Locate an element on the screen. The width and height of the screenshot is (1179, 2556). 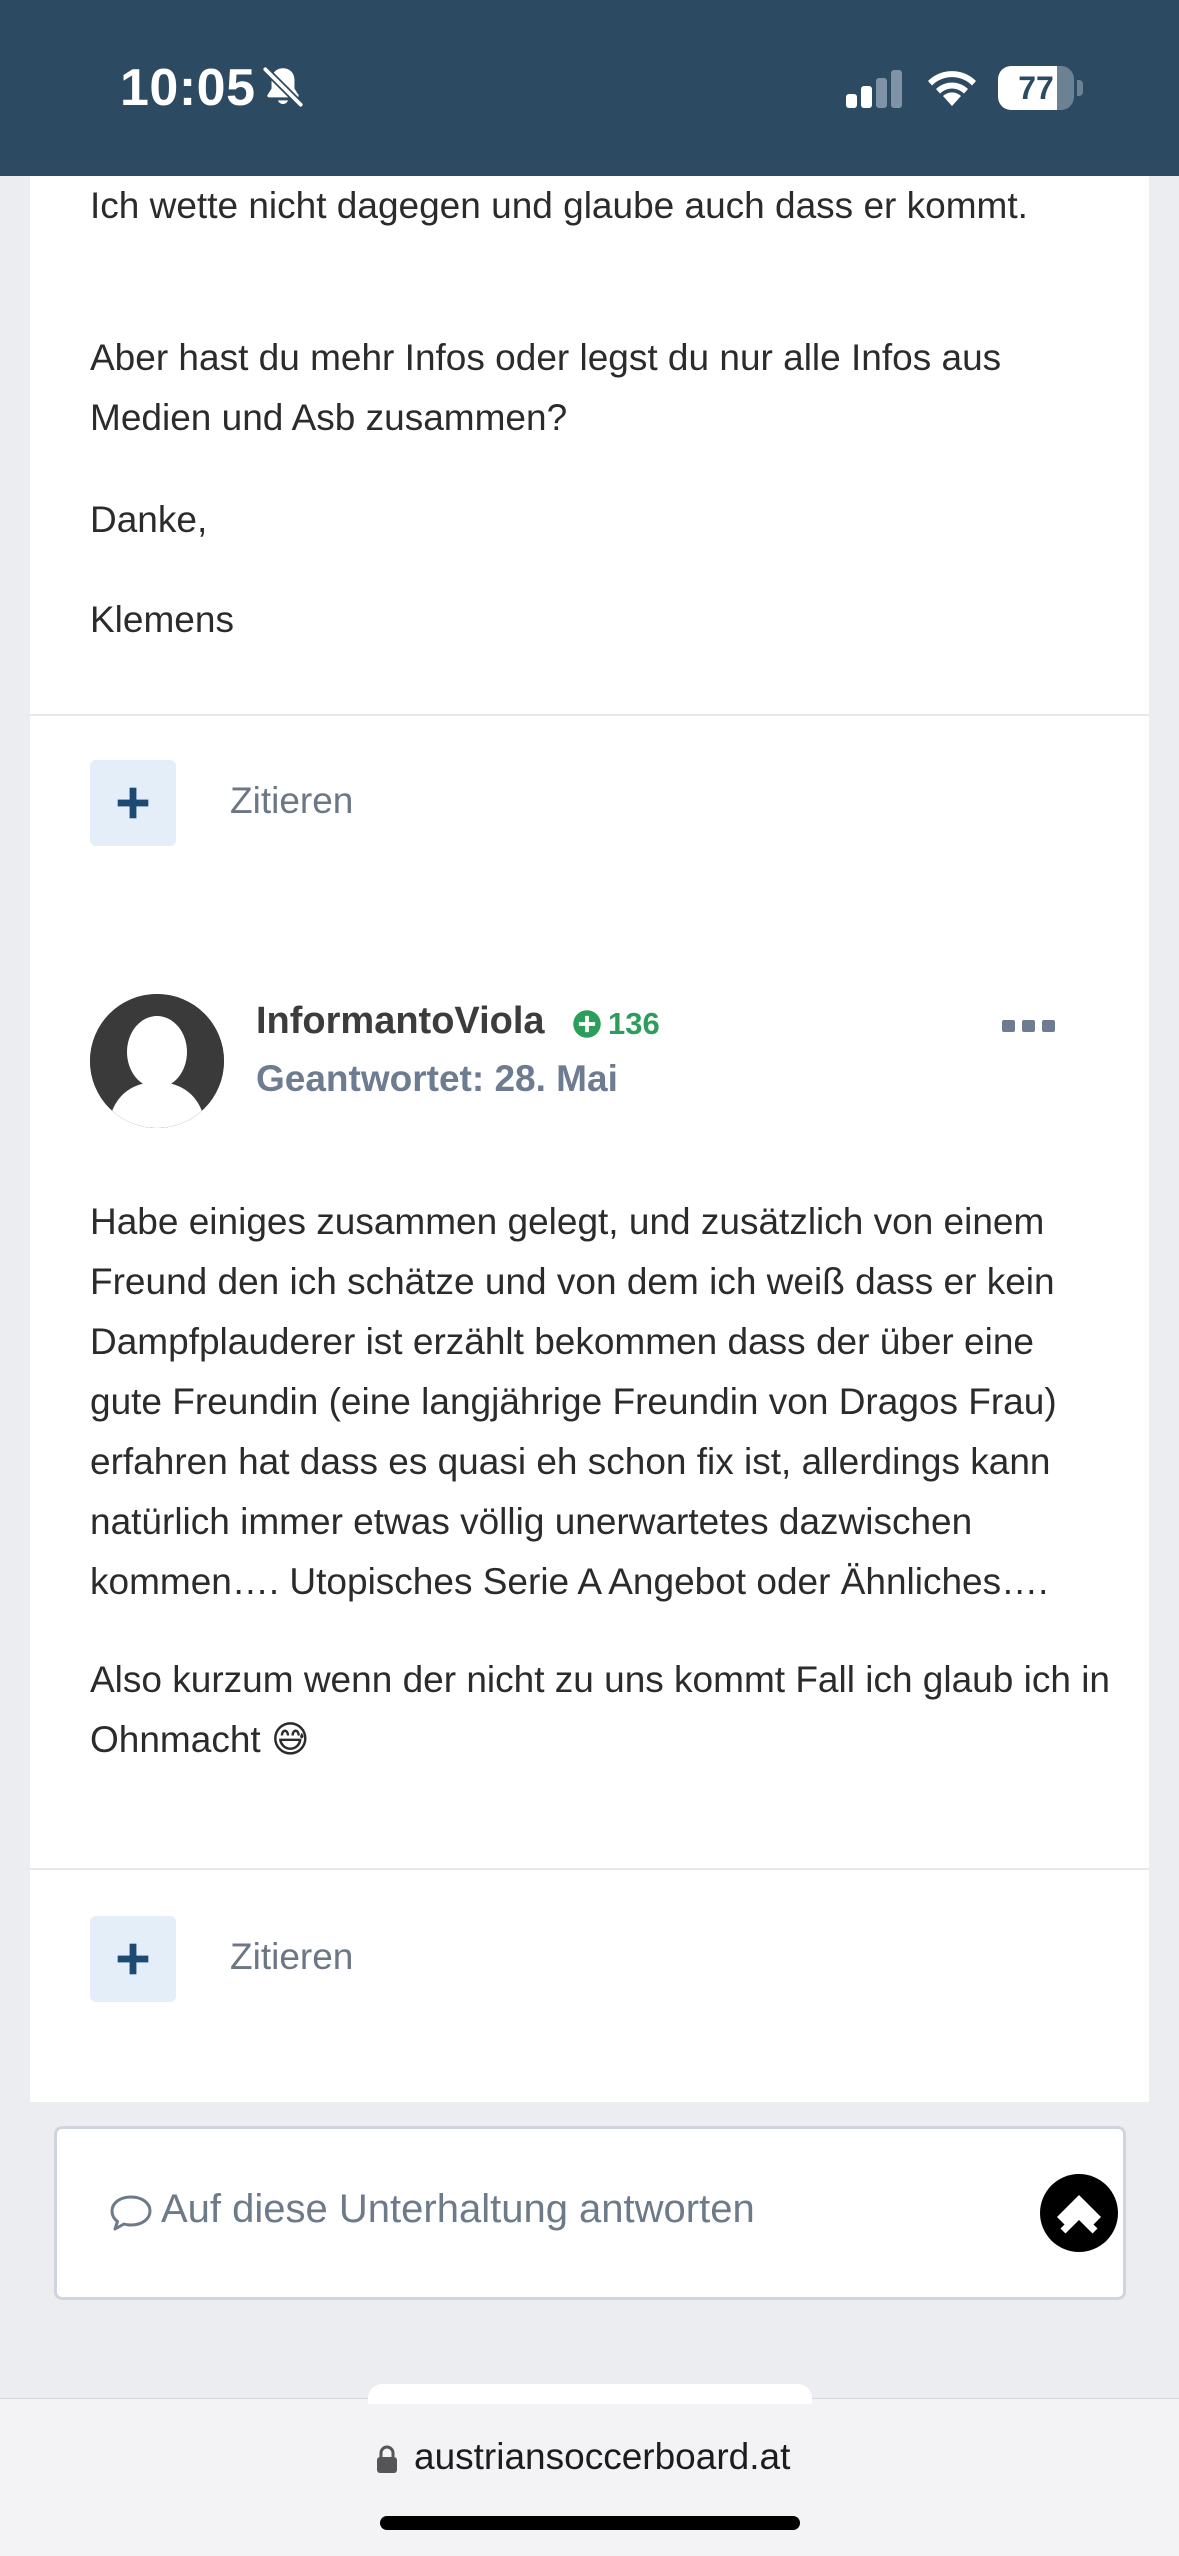
reputation-badge: 136 is located at coordinates (616, 1024).